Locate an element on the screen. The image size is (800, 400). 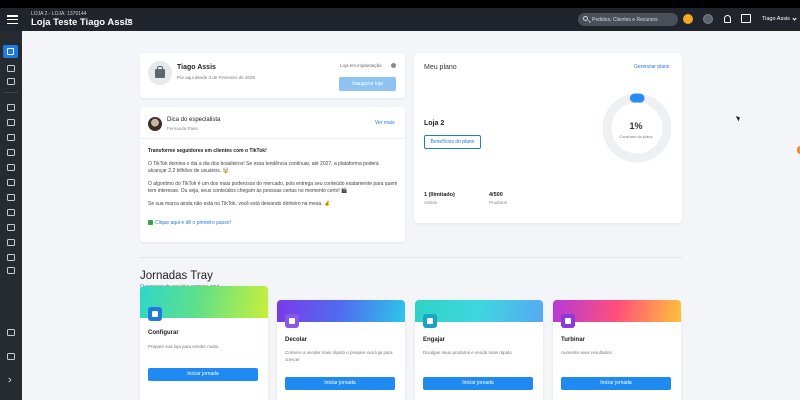
visits-value: 1 (Ilimitado) is located at coordinates (439, 195).